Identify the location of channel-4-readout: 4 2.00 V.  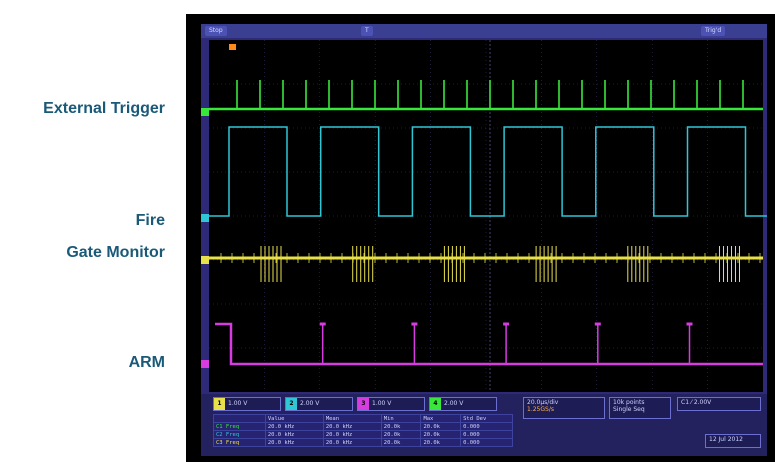
(463, 404).